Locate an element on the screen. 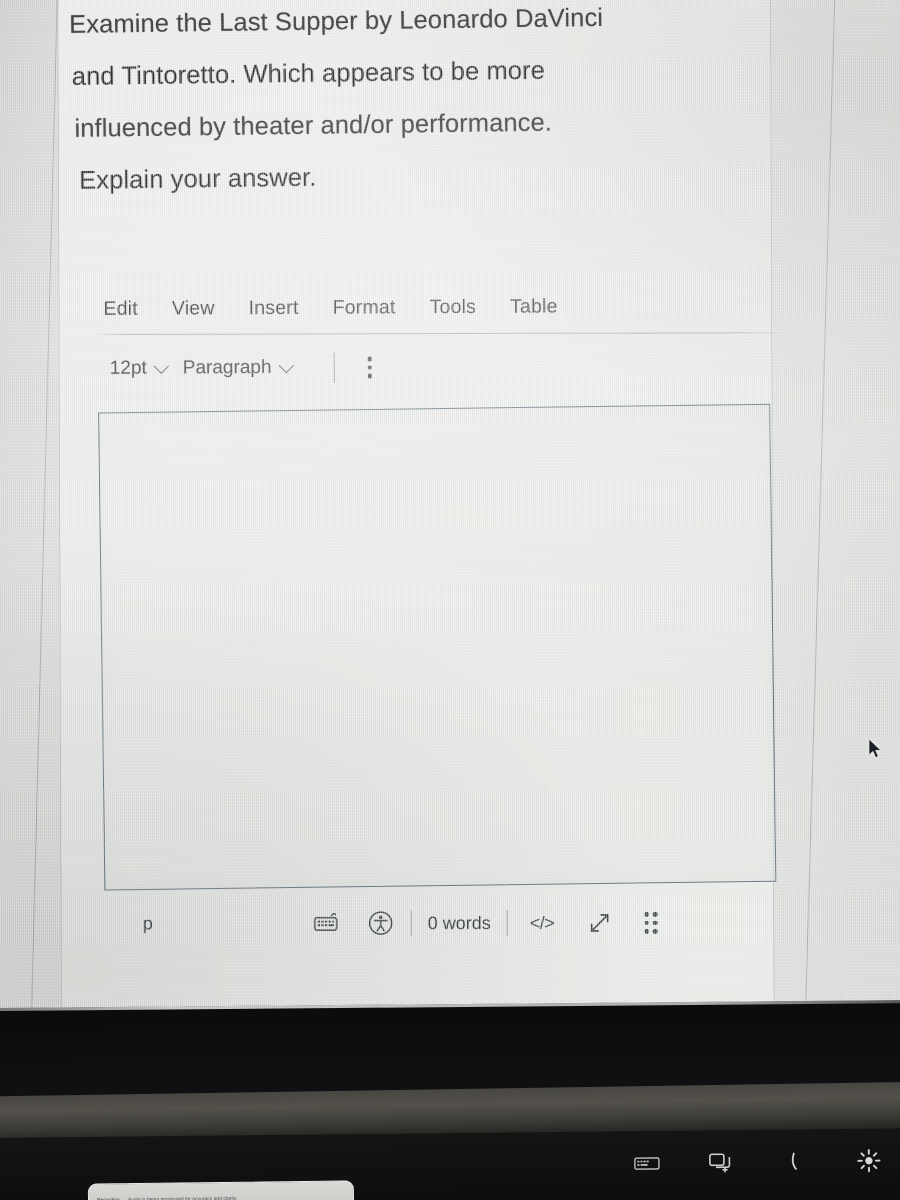 The width and height of the screenshot is (900, 1200). menu-item-view: View is located at coordinates (193, 308).